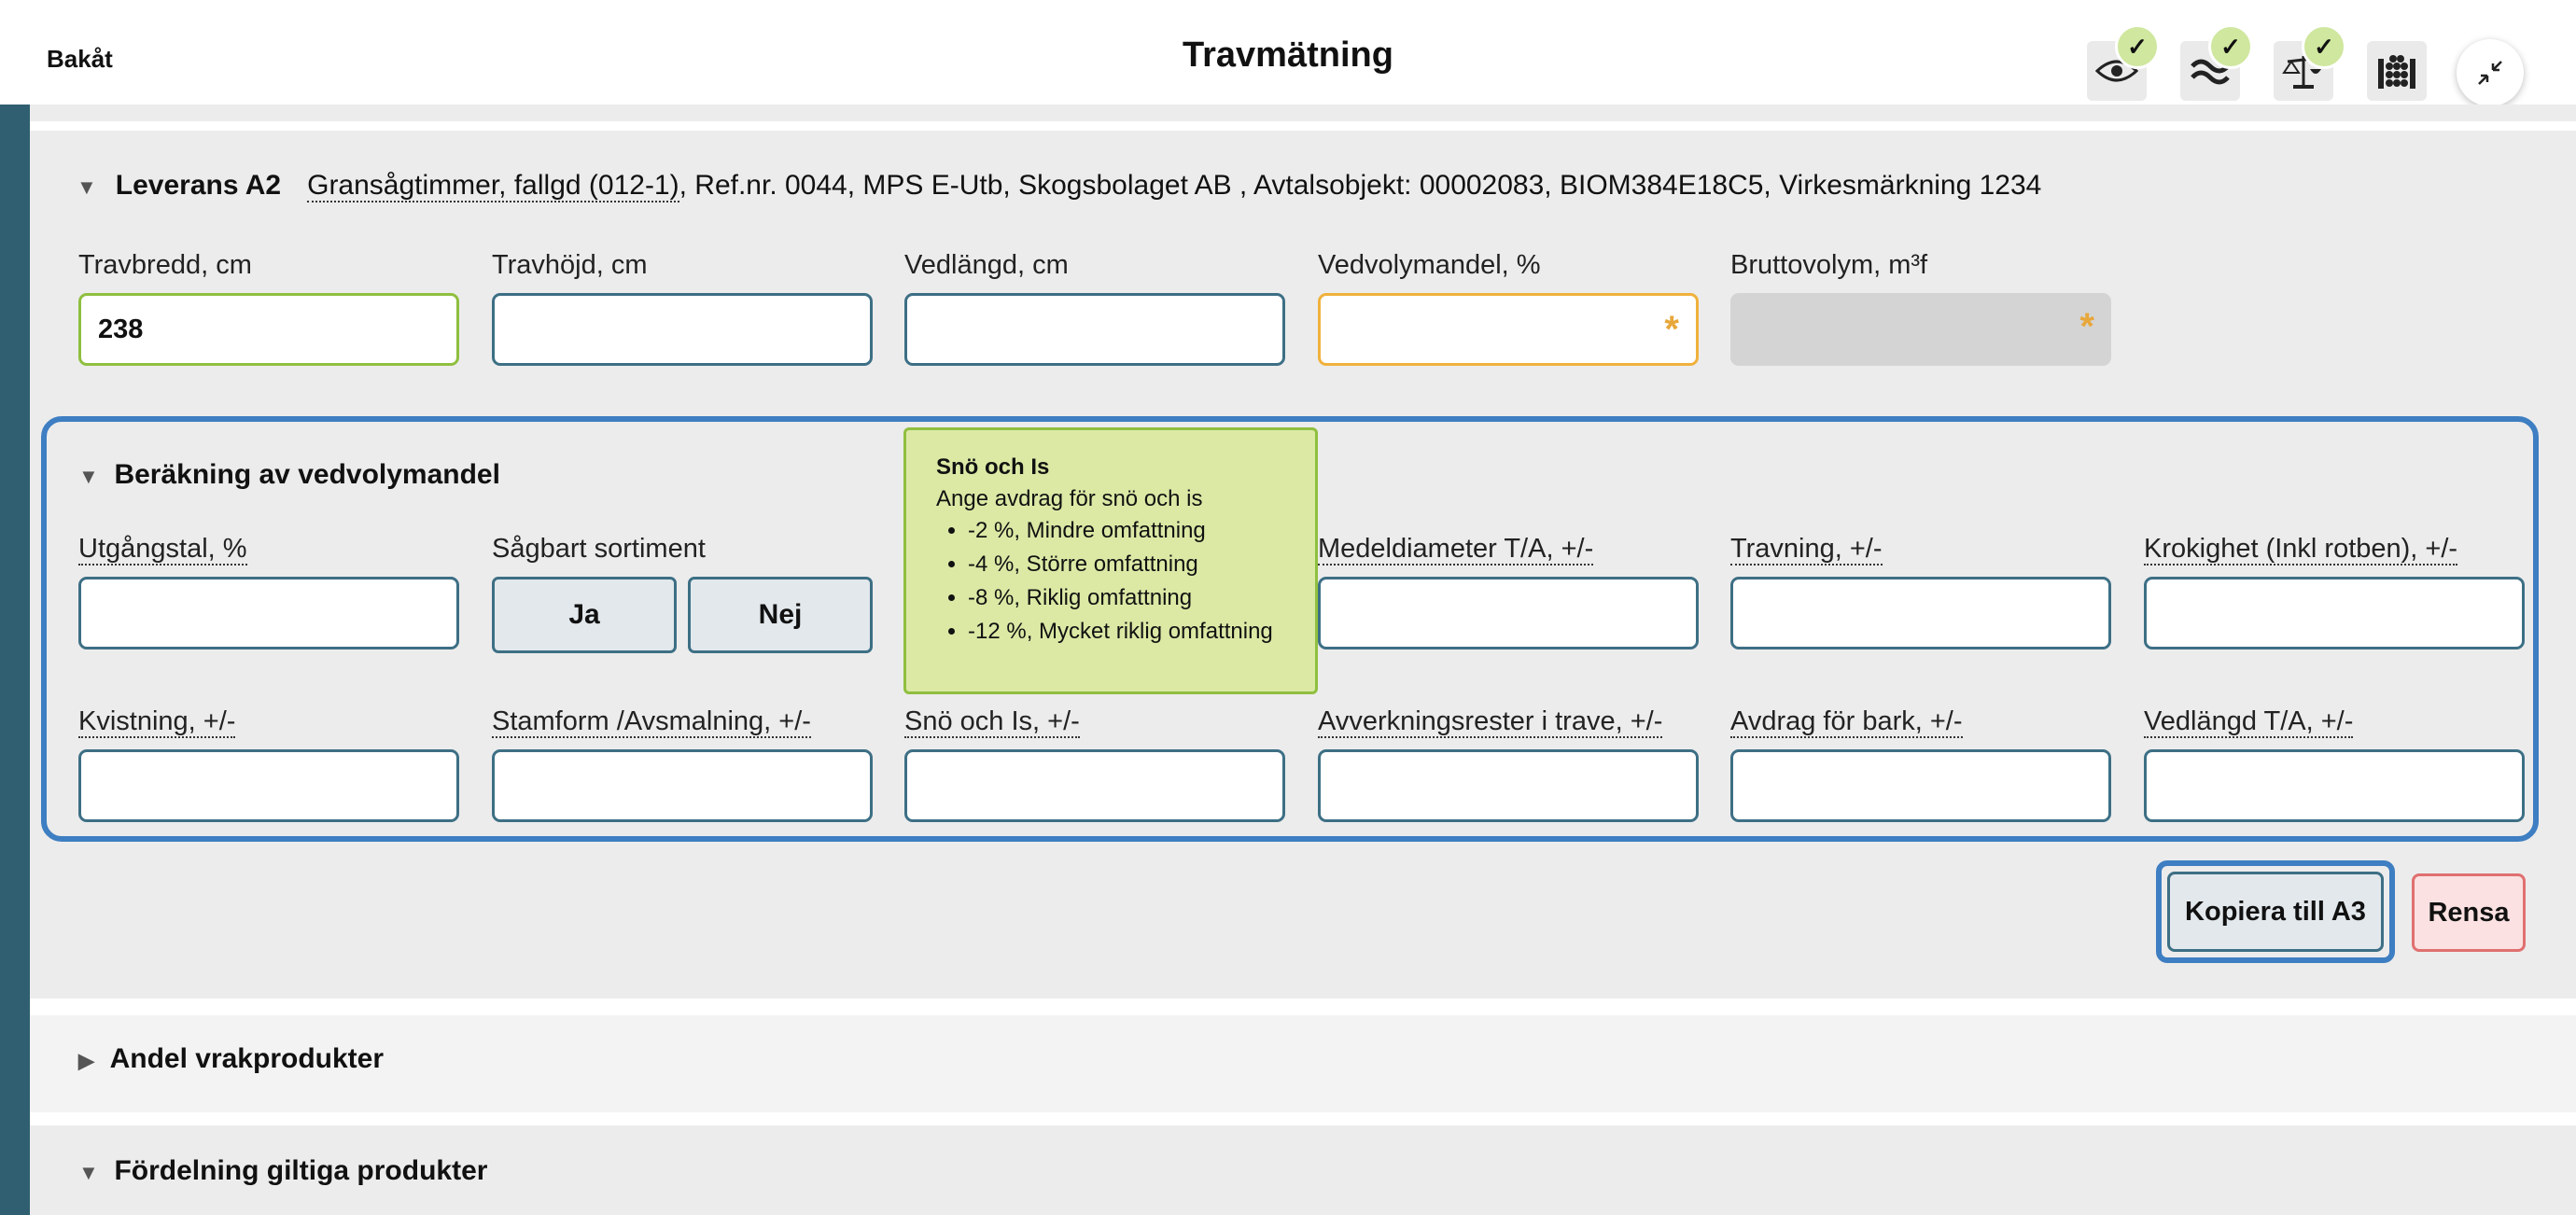  I want to click on krokighet-label: Krokighet (Inkl rotben), +/-, so click(2301, 550).